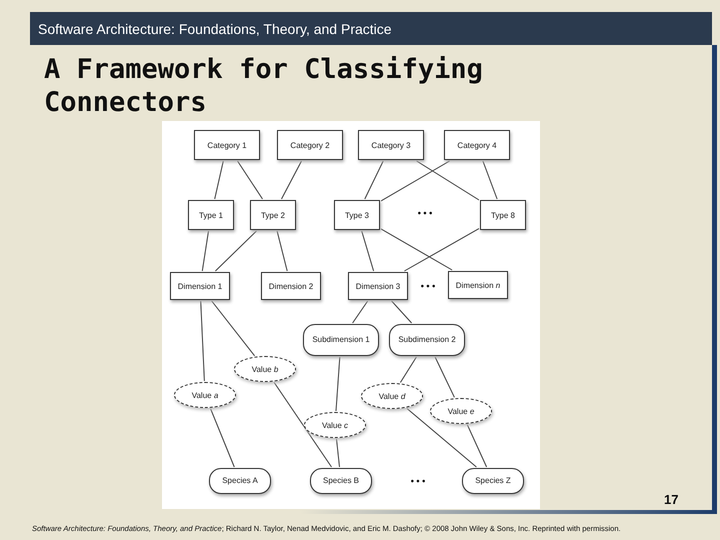 The image size is (720, 540). I want to click on category-node: Category 4, so click(477, 145).